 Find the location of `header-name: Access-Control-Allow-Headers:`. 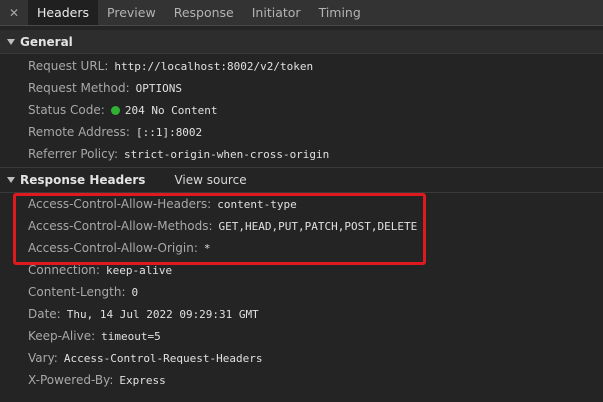

header-name: Access-Control-Allow-Headers: is located at coordinates (120, 204).